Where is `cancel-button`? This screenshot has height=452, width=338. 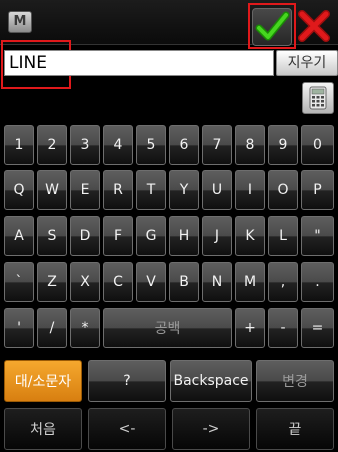 cancel-button is located at coordinates (314, 26).